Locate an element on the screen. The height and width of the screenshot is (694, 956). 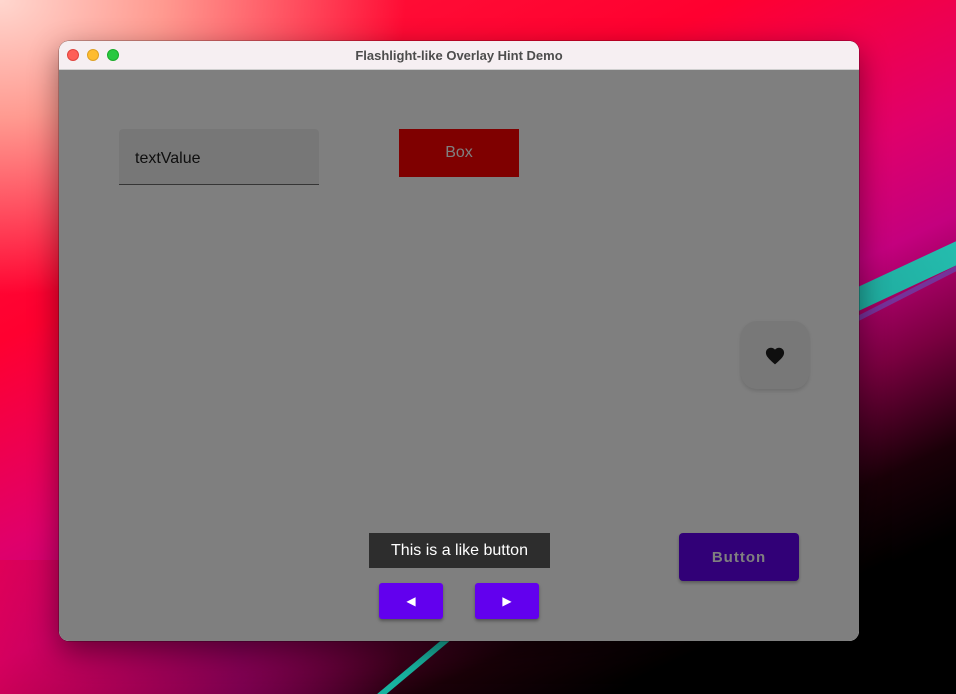
title-bar: Flashlight-like Overlay Hint Demo is located at coordinates (459, 55).